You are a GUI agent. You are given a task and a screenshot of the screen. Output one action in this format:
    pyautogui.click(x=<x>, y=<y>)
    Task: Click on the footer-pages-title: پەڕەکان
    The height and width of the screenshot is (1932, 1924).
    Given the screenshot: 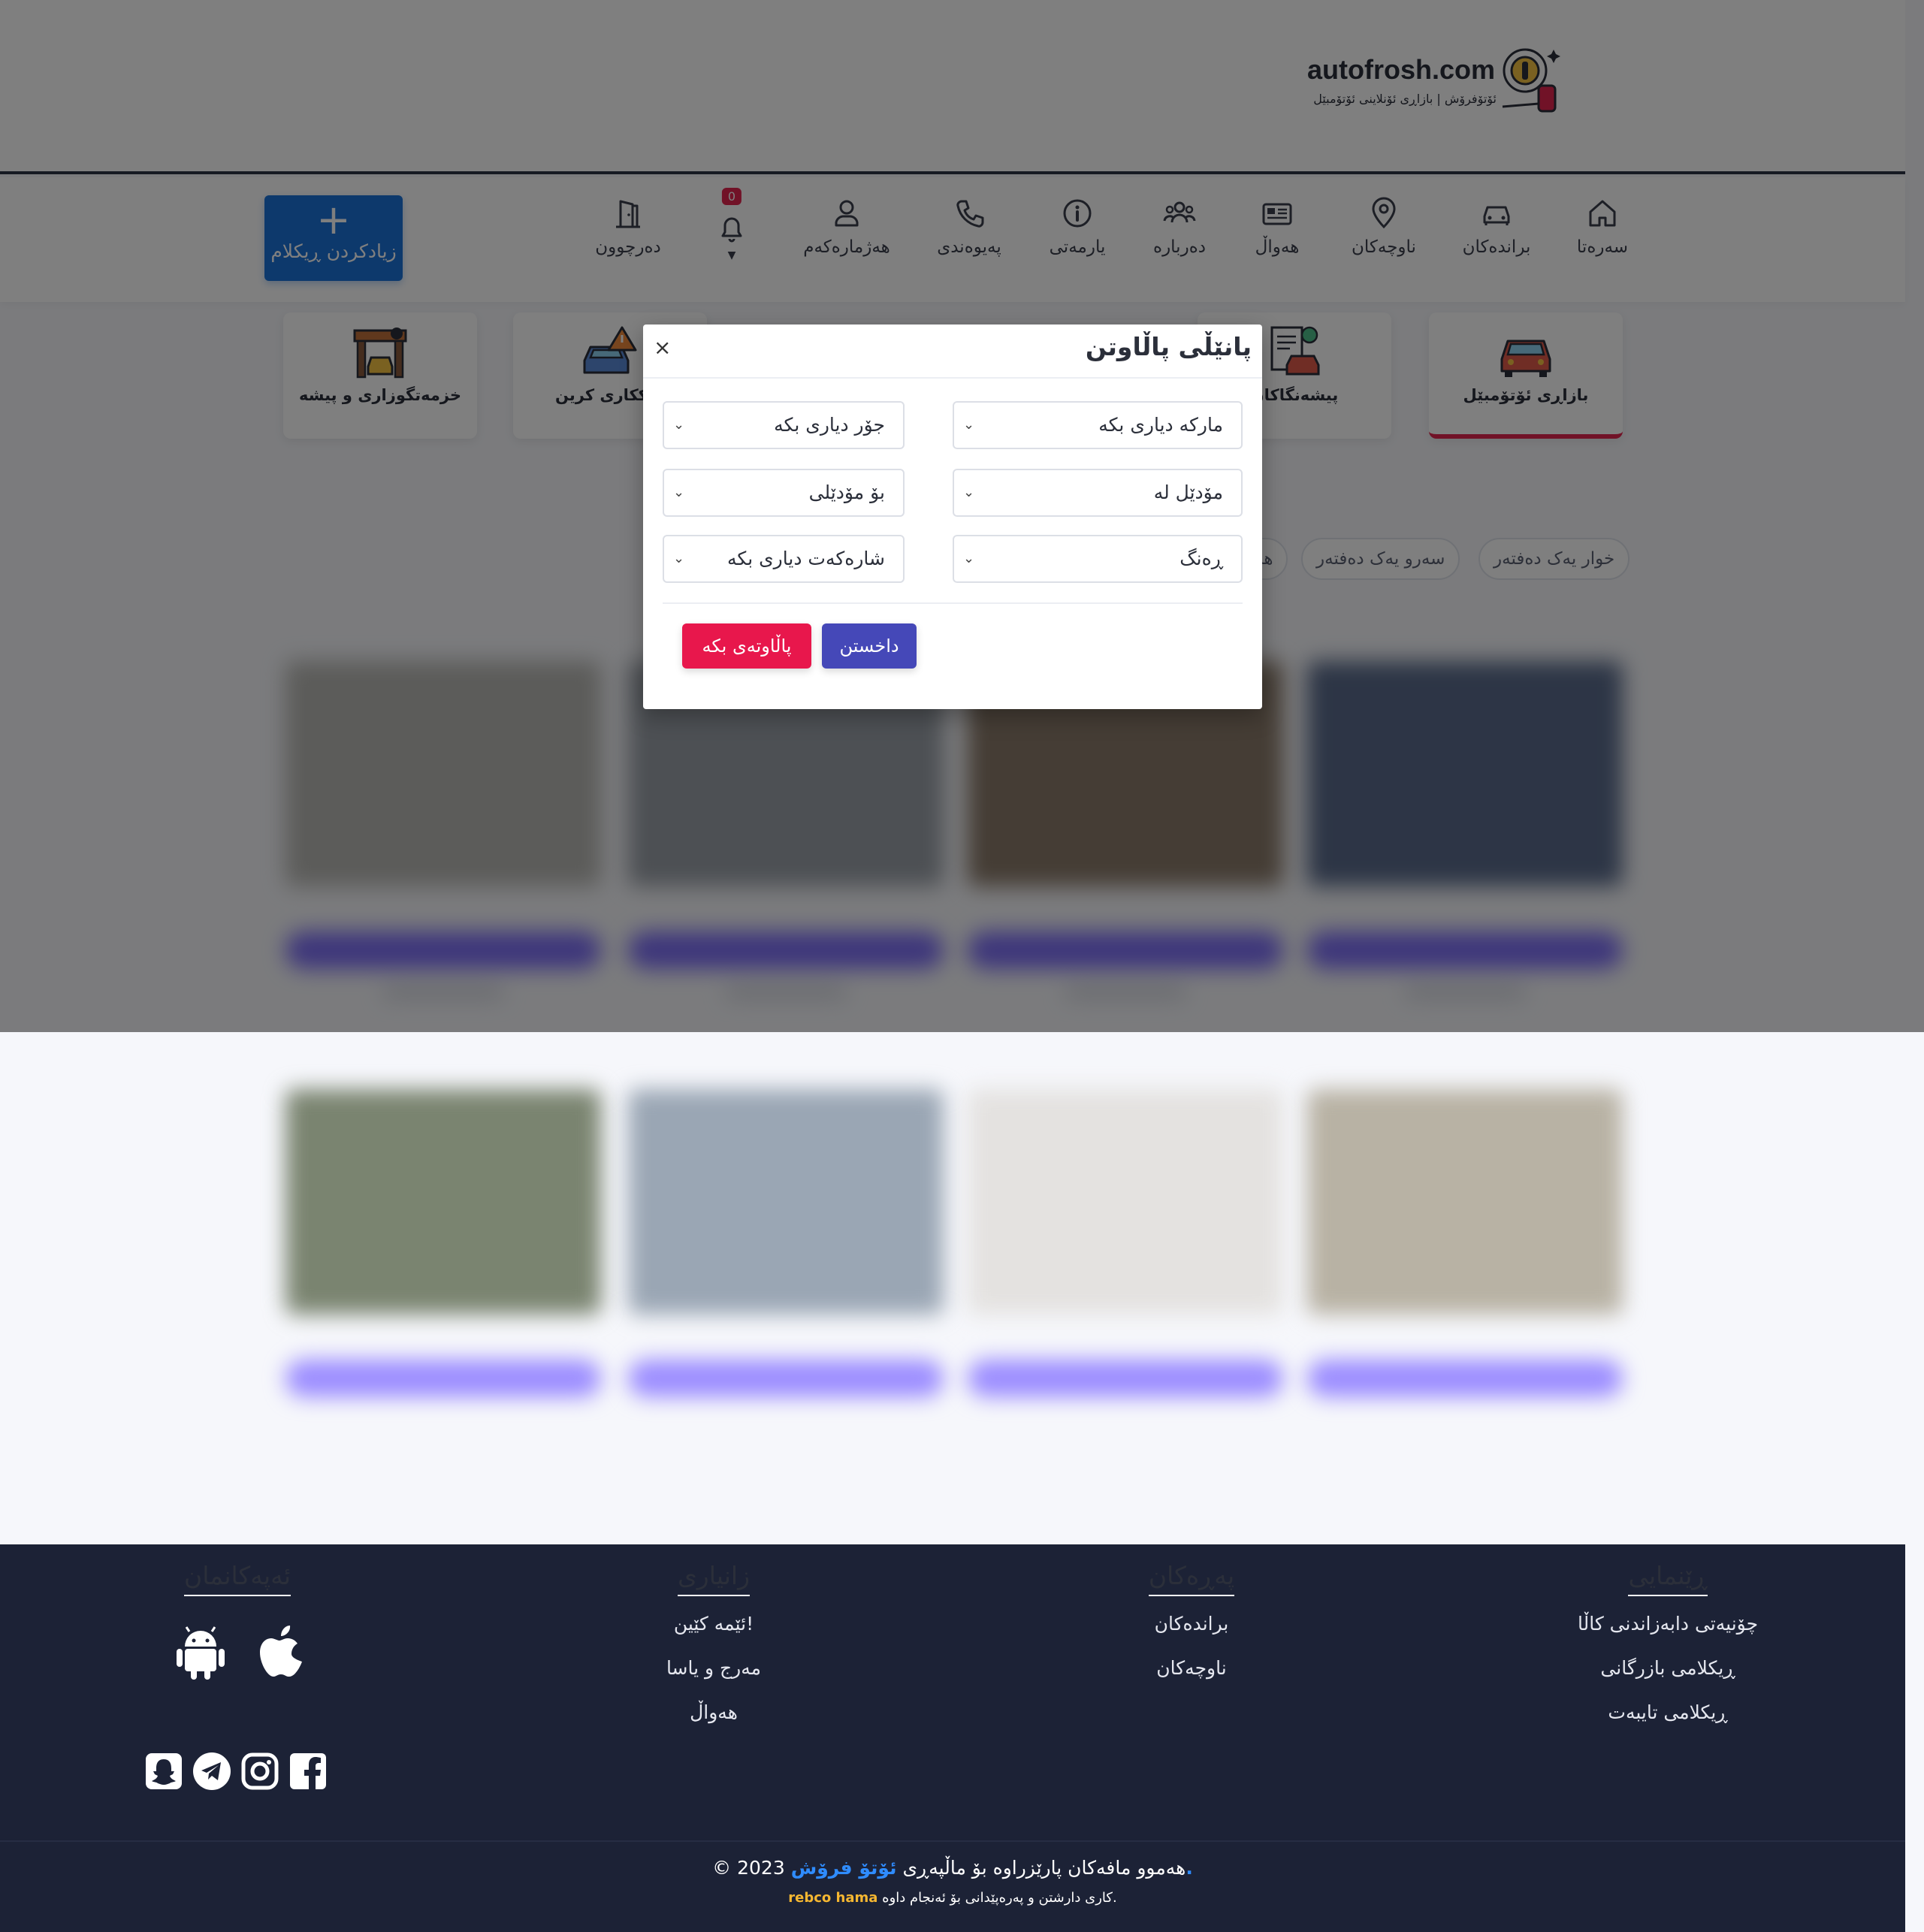 What is the action you would take?
    pyautogui.click(x=1191, y=1579)
    